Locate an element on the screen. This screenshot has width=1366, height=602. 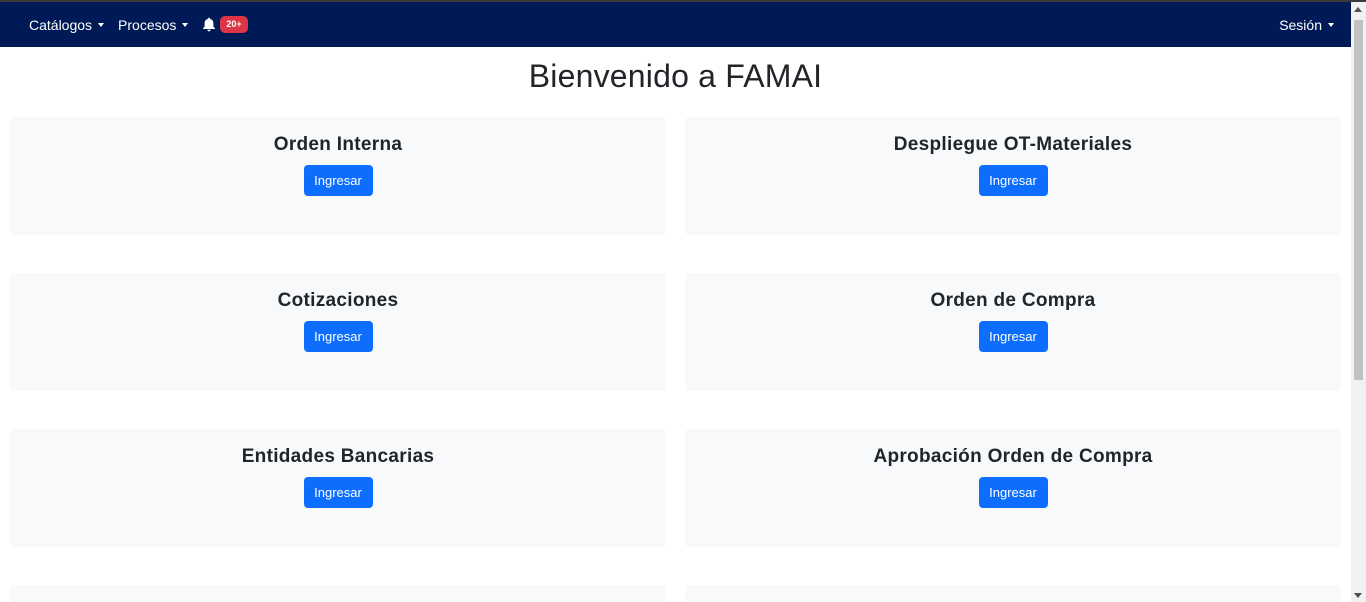
catalogs-menu: Catálogos is located at coordinates (67, 24).